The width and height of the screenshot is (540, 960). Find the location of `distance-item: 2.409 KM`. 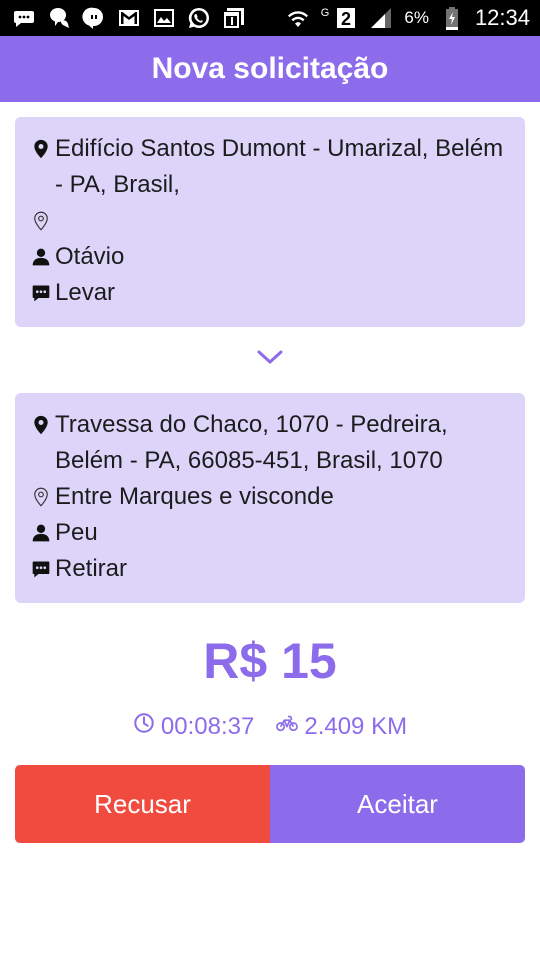

distance-item: 2.409 KM is located at coordinates (341, 726).